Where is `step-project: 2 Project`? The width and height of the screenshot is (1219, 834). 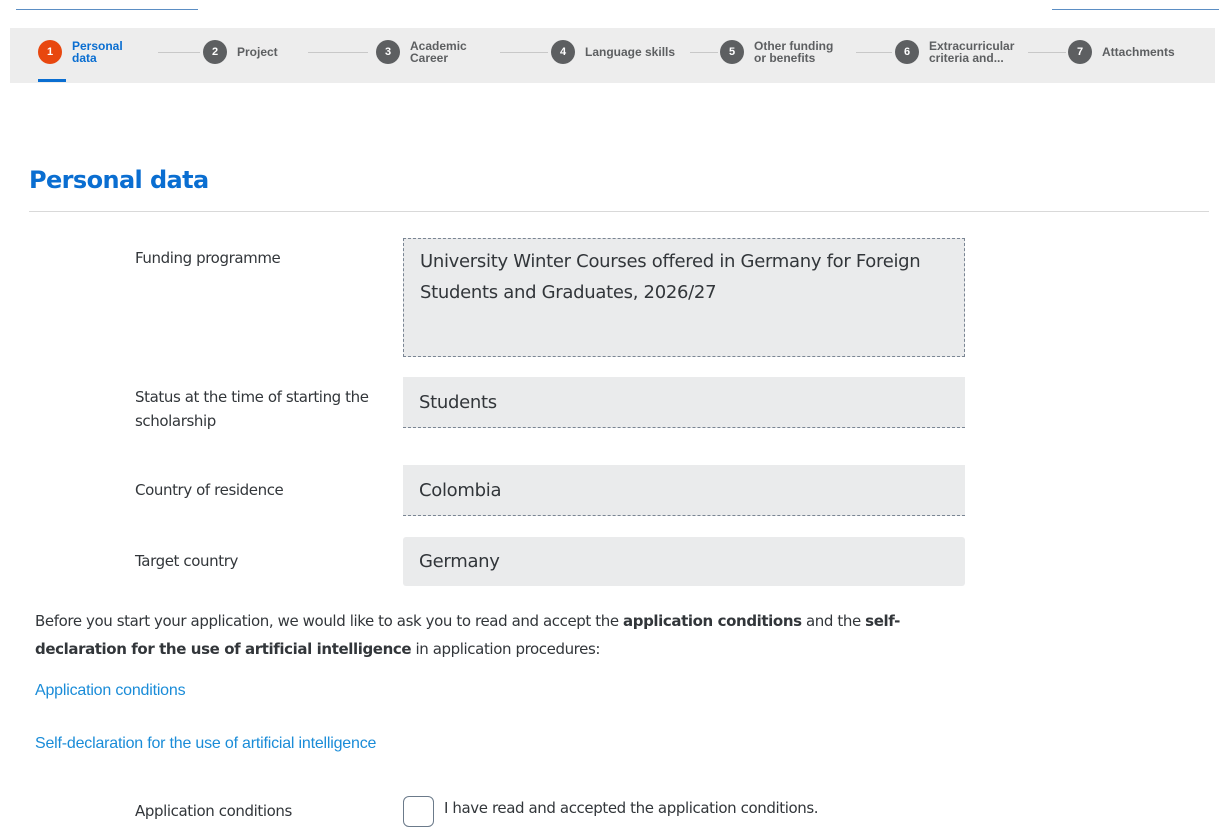
step-project: 2 Project is located at coordinates (240, 52).